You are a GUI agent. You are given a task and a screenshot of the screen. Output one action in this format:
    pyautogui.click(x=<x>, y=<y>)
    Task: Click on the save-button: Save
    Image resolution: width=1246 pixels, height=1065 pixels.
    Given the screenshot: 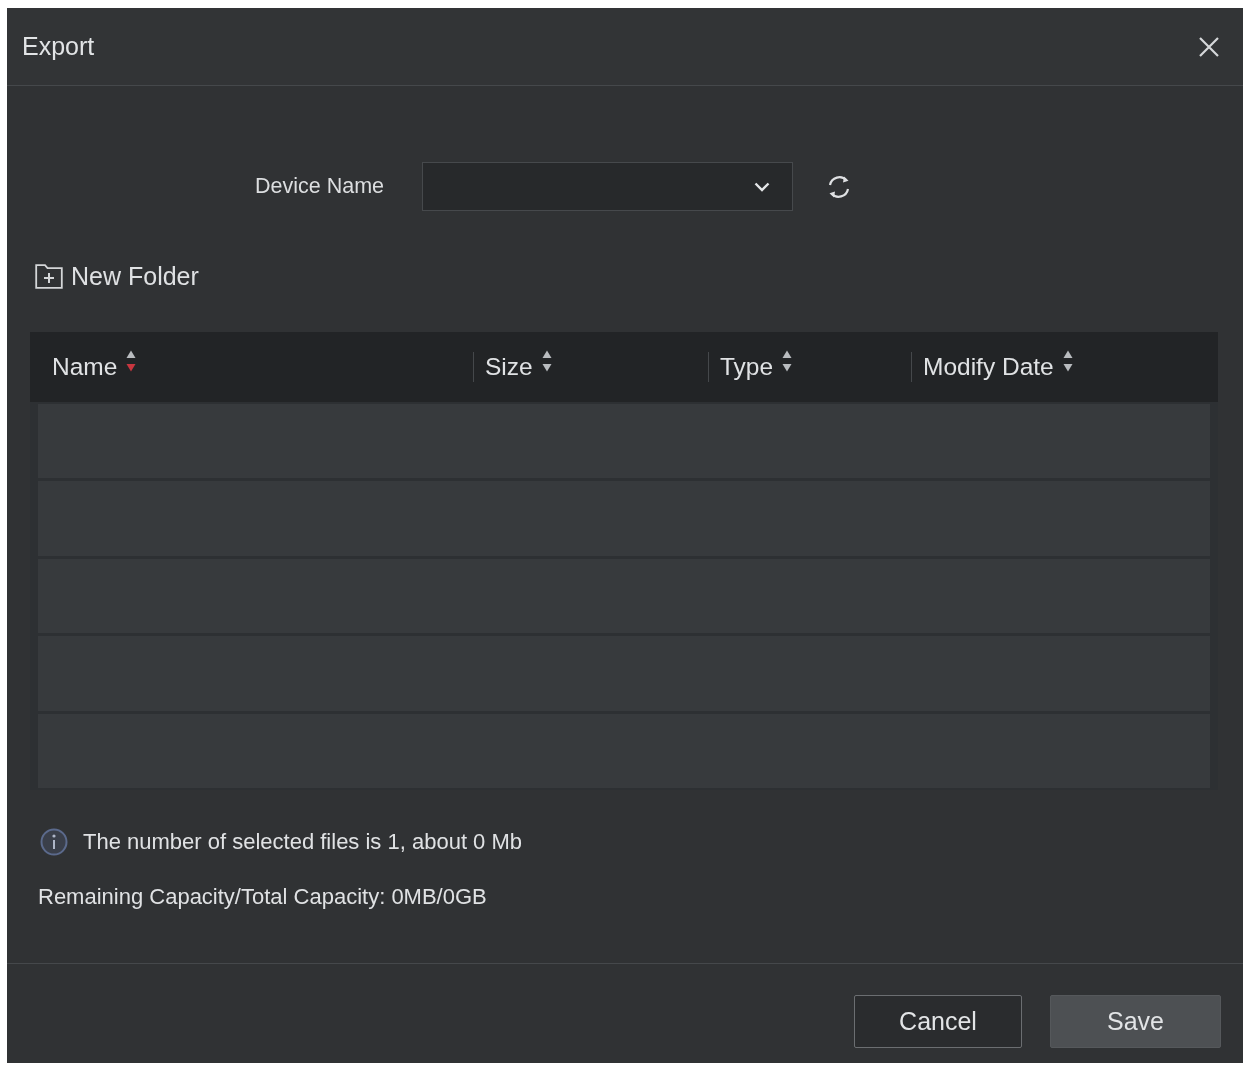 What is the action you would take?
    pyautogui.click(x=1135, y=1021)
    